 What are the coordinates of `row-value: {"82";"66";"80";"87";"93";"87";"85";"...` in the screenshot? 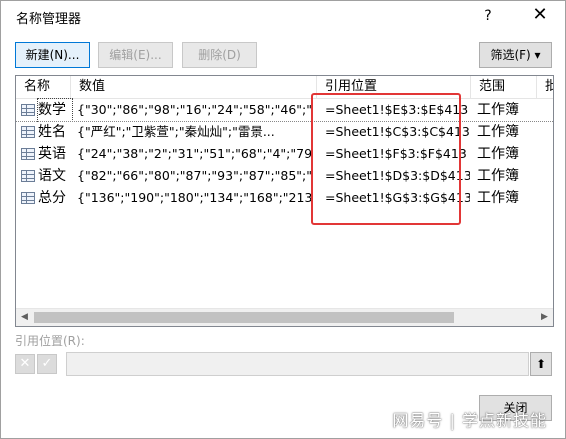 It's located at (195, 175).